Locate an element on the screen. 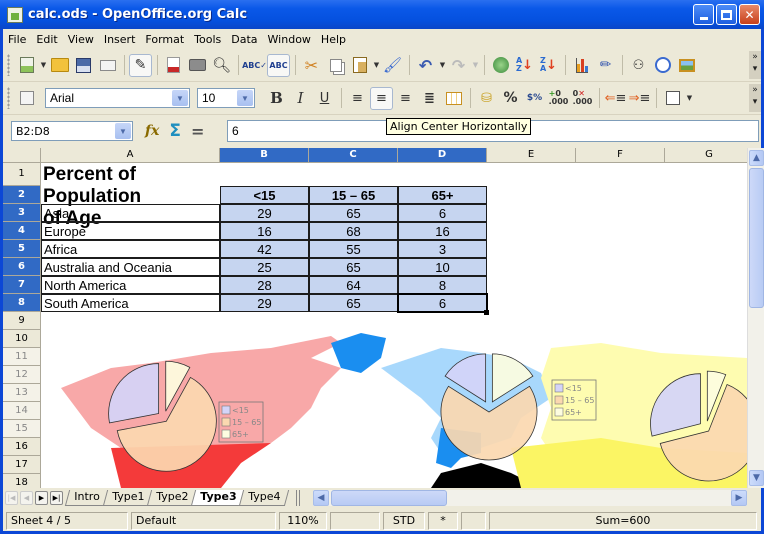 This screenshot has height=534, width=764. column-header-a: A is located at coordinates (130, 155).